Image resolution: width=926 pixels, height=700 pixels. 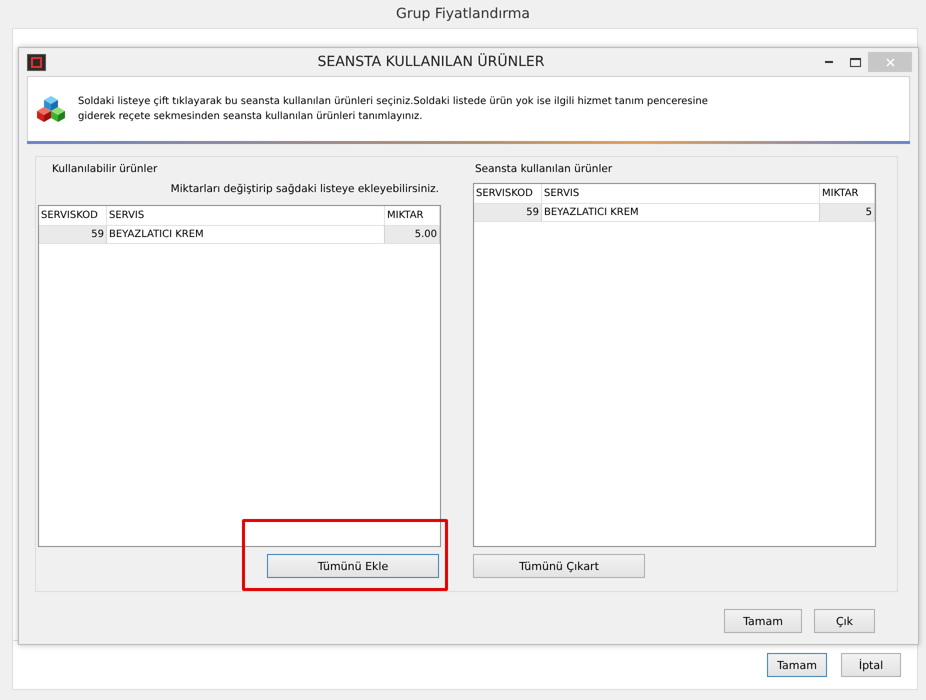 What do you see at coordinates (305, 189) in the screenshot?
I see `hint-text: Miktarları değiştirip sağdaki listeye ekleyebilirsiniz.` at bounding box center [305, 189].